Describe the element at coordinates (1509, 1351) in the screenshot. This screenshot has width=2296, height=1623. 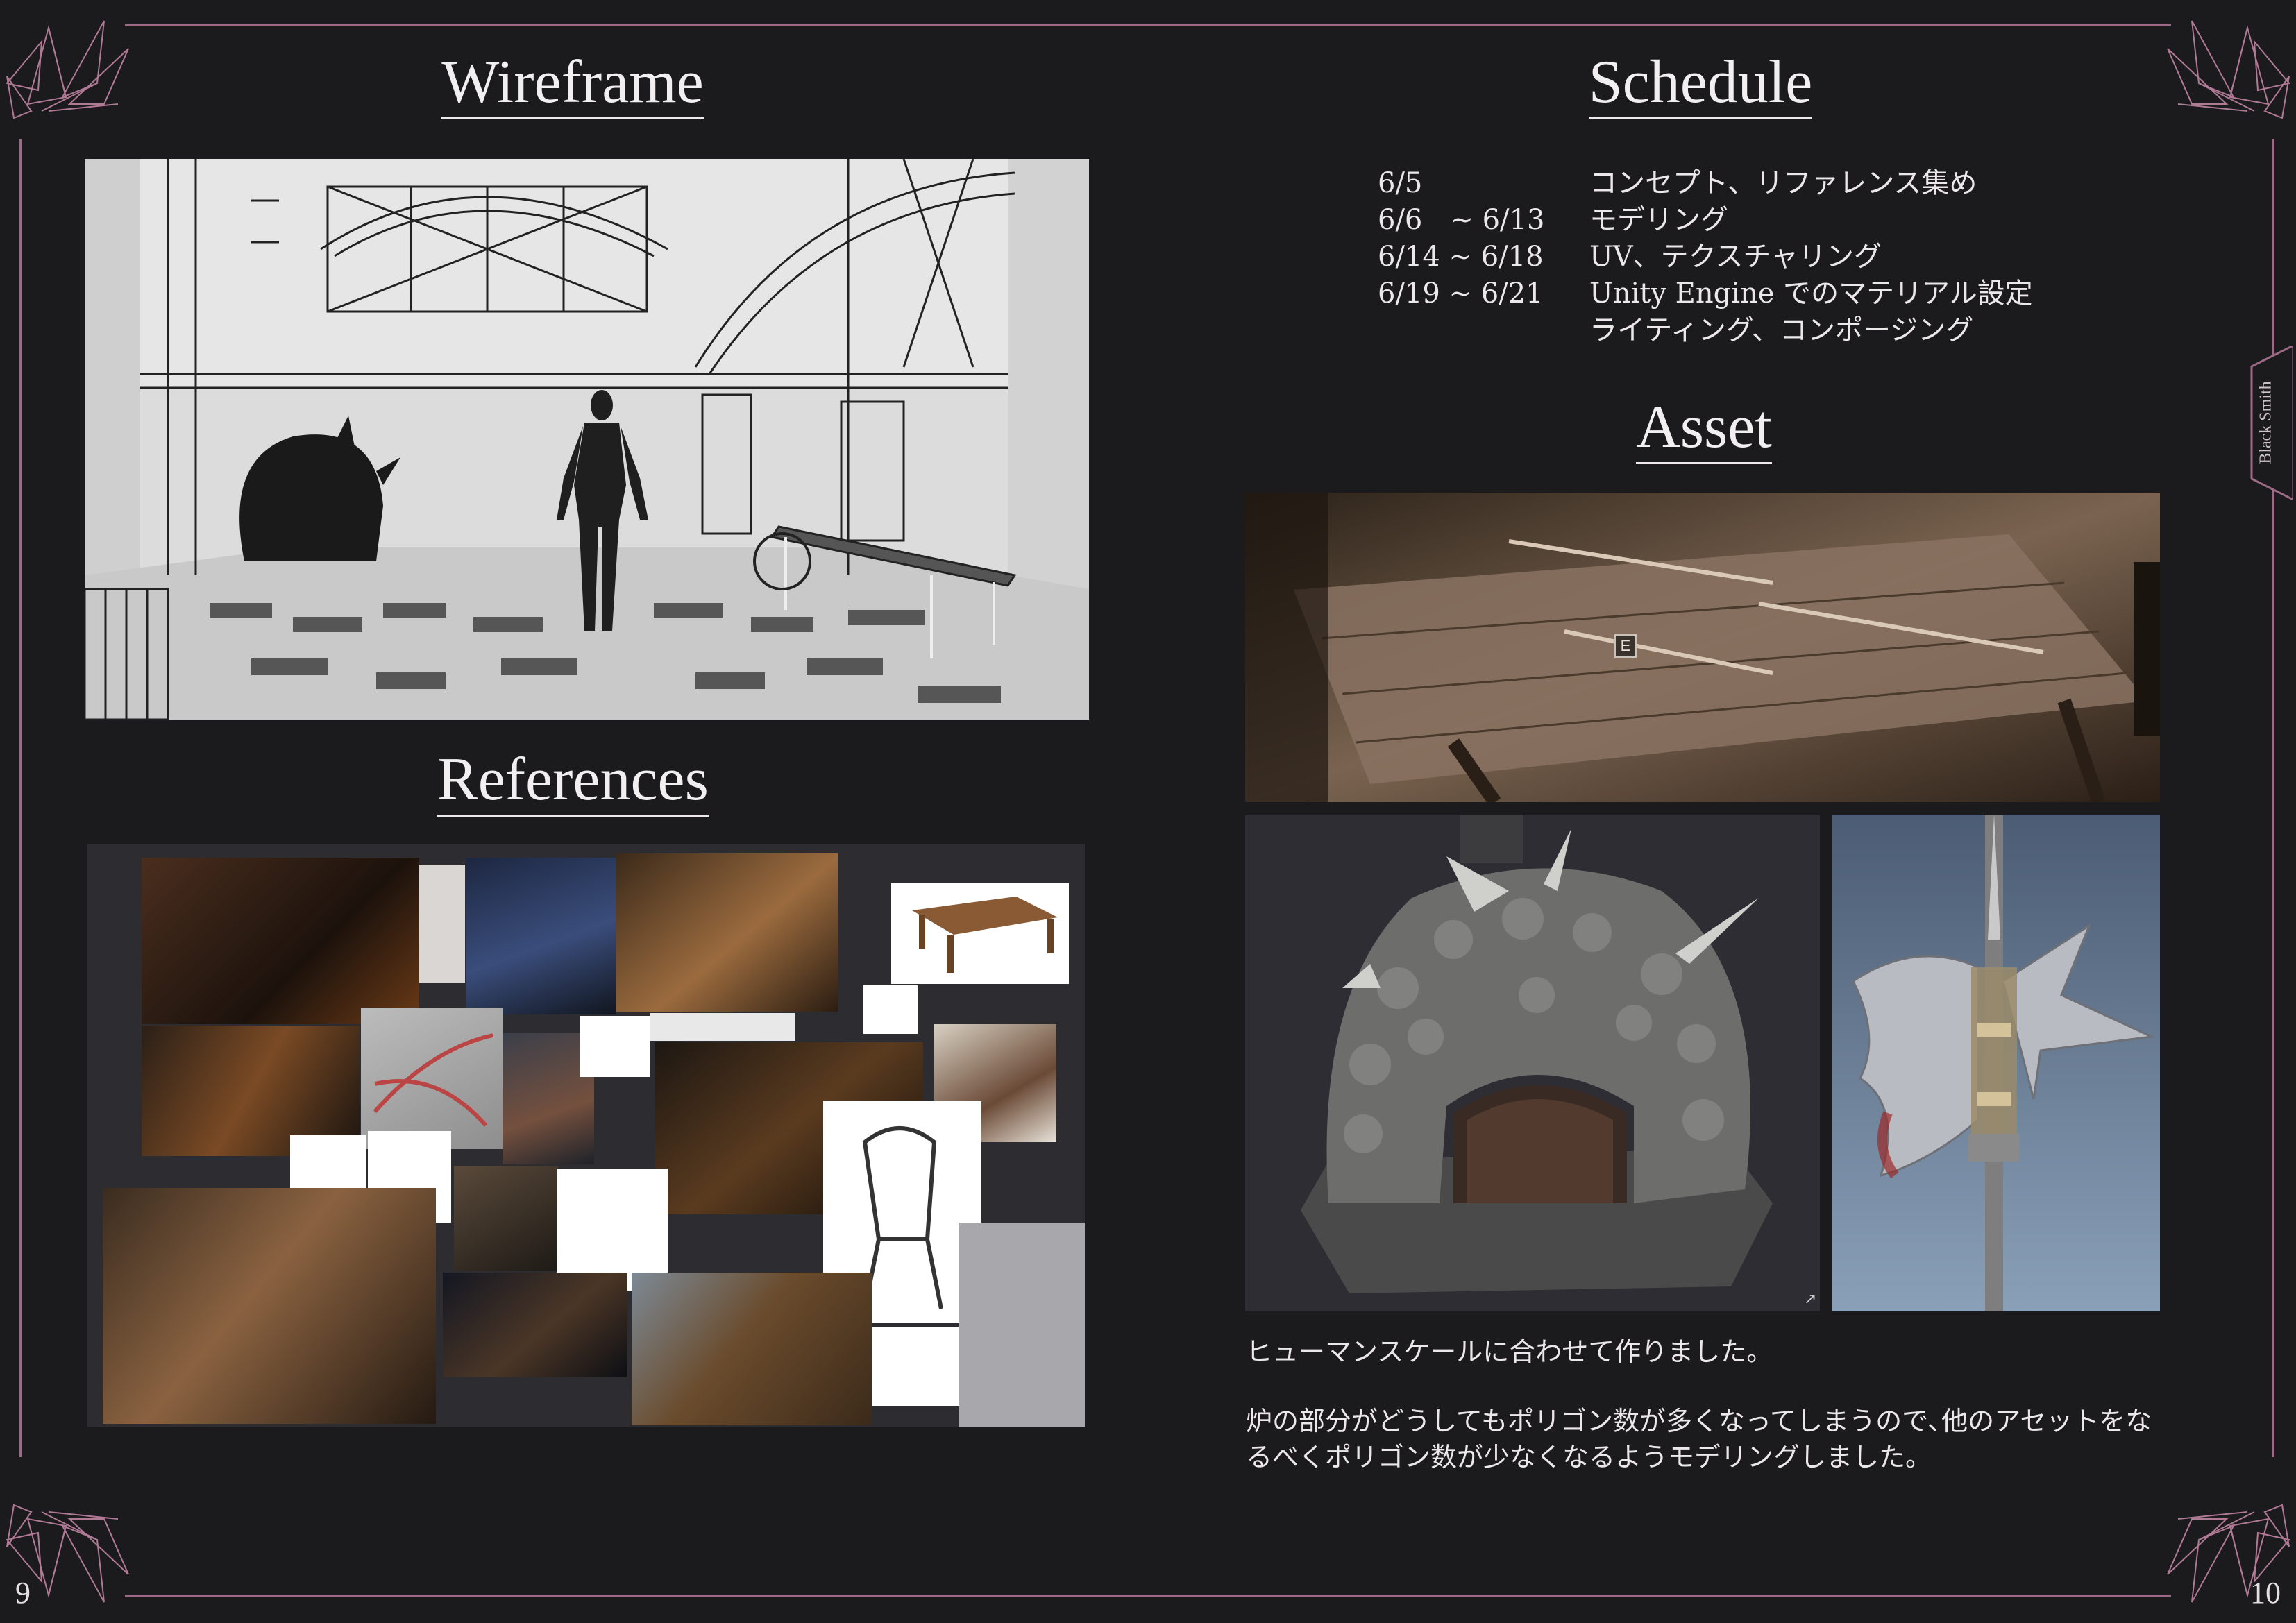
I see `asset-caption-line1: ヒューマンスケールに合わせて作りました。` at that location.